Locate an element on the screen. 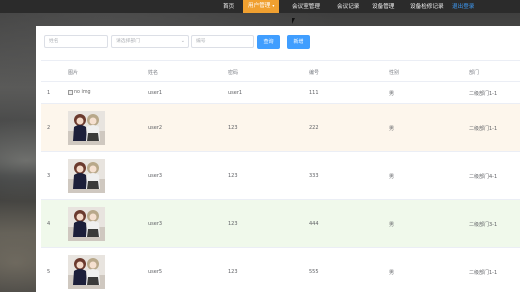  user-code: 333 is located at coordinates (314, 176).